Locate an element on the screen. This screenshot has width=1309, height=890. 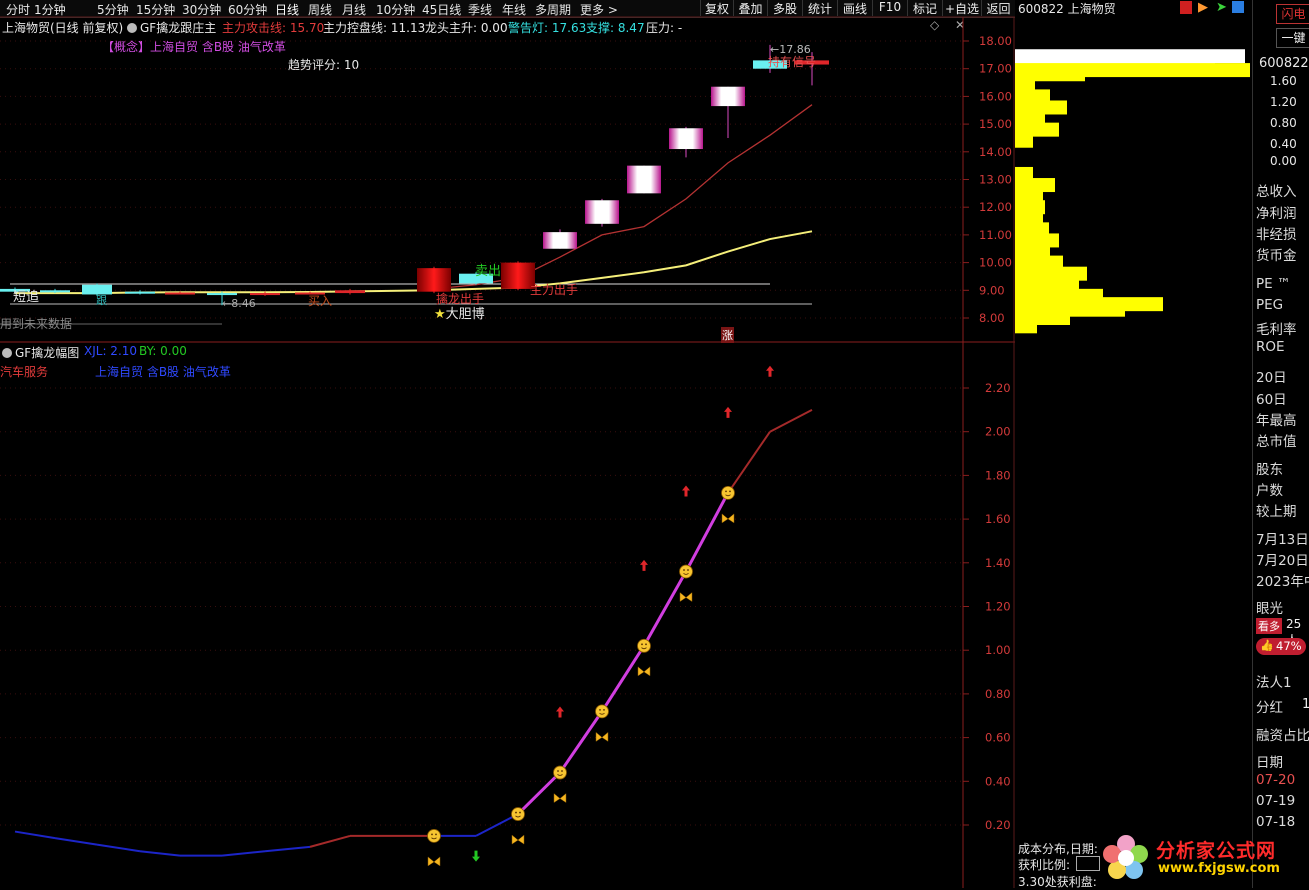
mini-scale: 1.60 1.20 0.80 0.40 0.00 is located at coordinates (1283, 121).